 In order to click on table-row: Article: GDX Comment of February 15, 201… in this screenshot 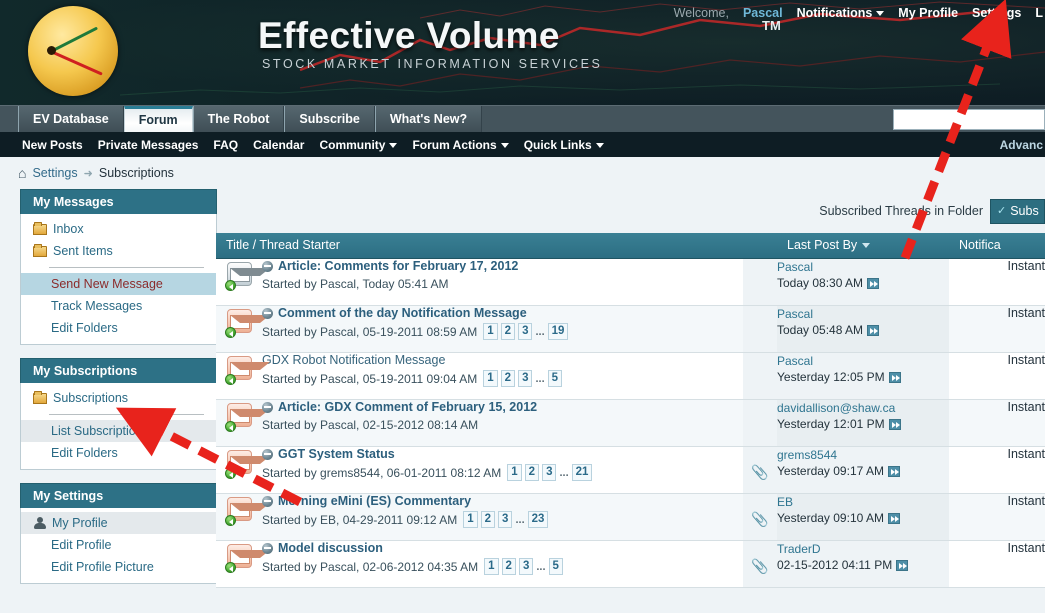, I will do `click(630, 423)`.